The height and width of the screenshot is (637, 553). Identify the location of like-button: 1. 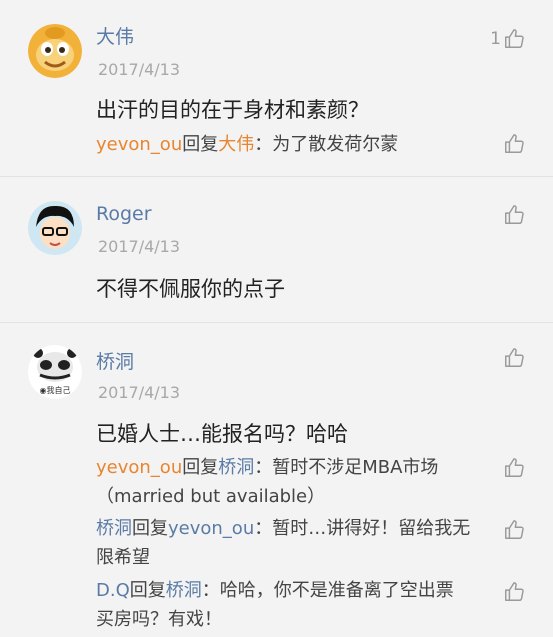
(507, 39).